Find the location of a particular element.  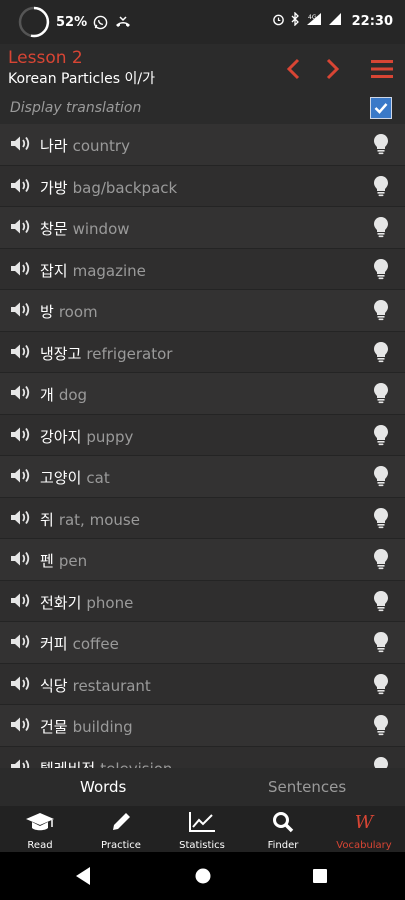

hamburger-menu-icon is located at coordinates (382, 69).